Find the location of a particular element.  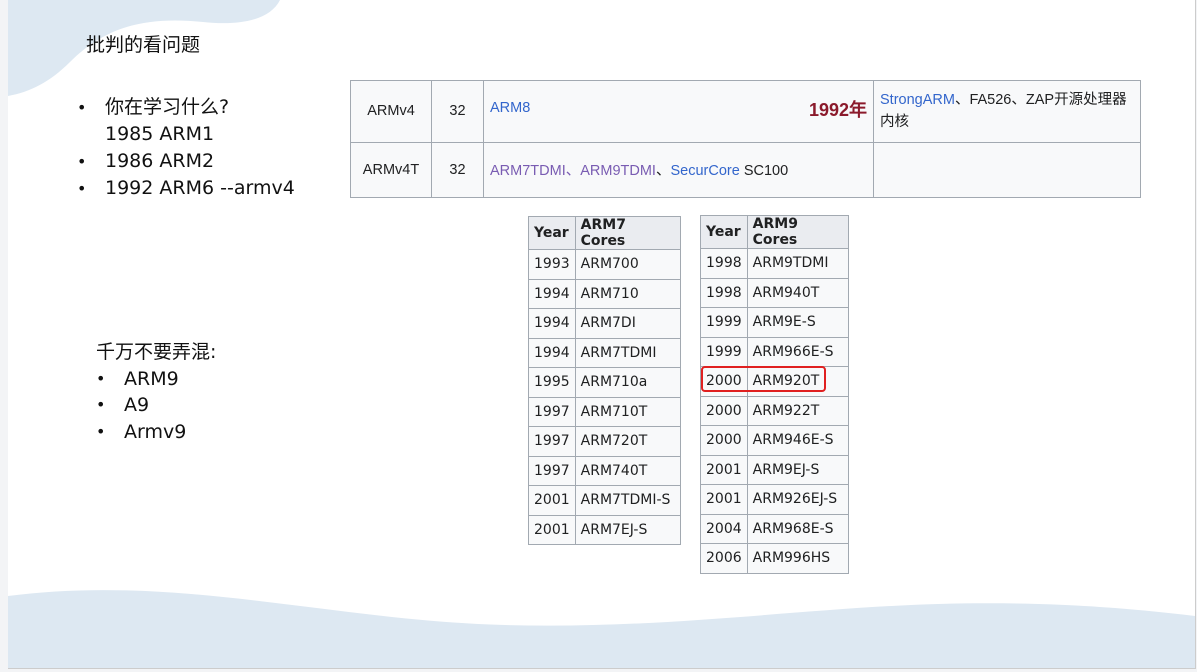

arm7tdmi-link: ARM7TDMI is located at coordinates (528, 171).